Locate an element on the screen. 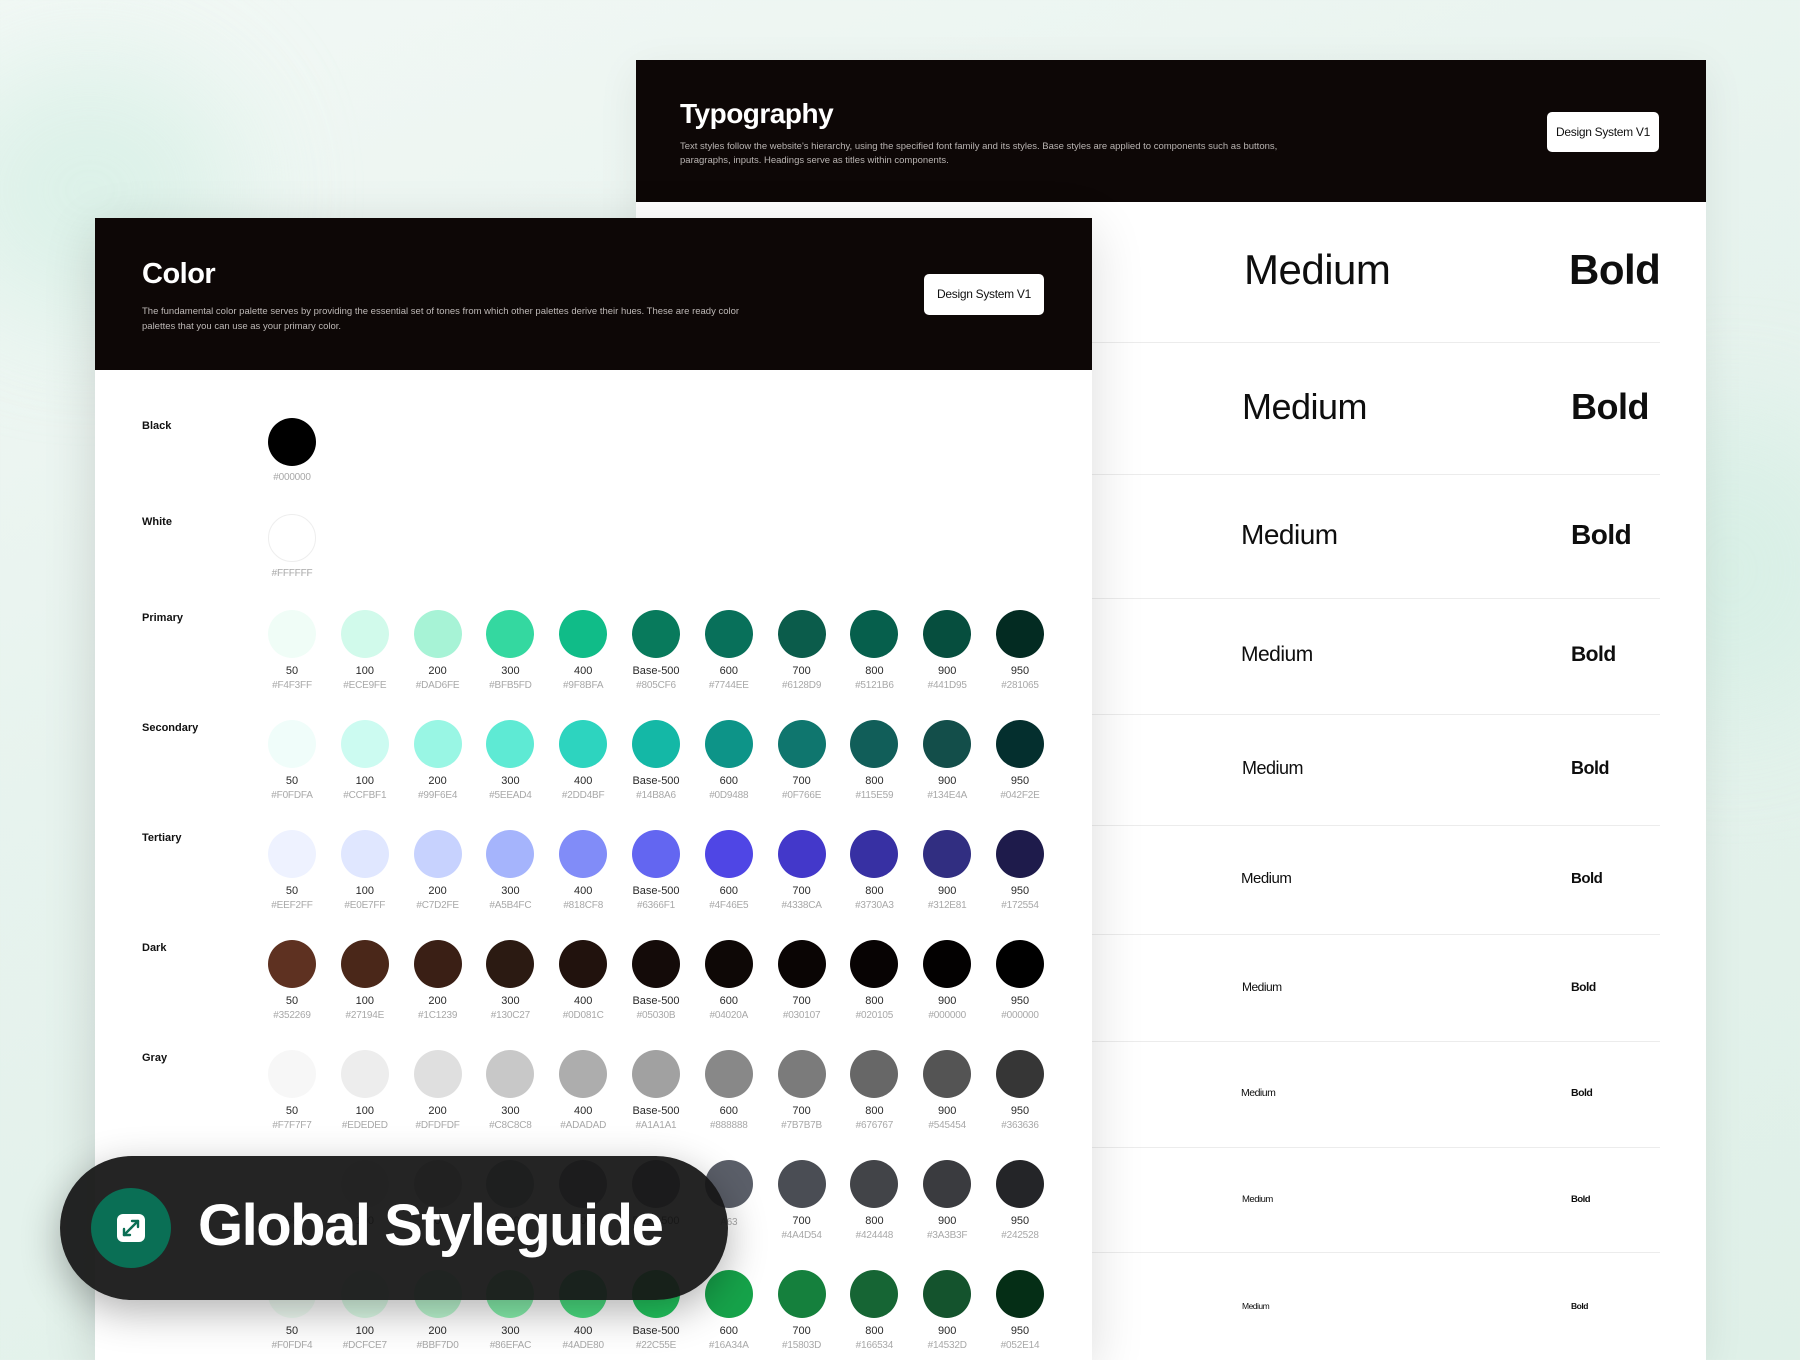  color-swatch: 900 #3A3B3F is located at coordinates (947, 1201).